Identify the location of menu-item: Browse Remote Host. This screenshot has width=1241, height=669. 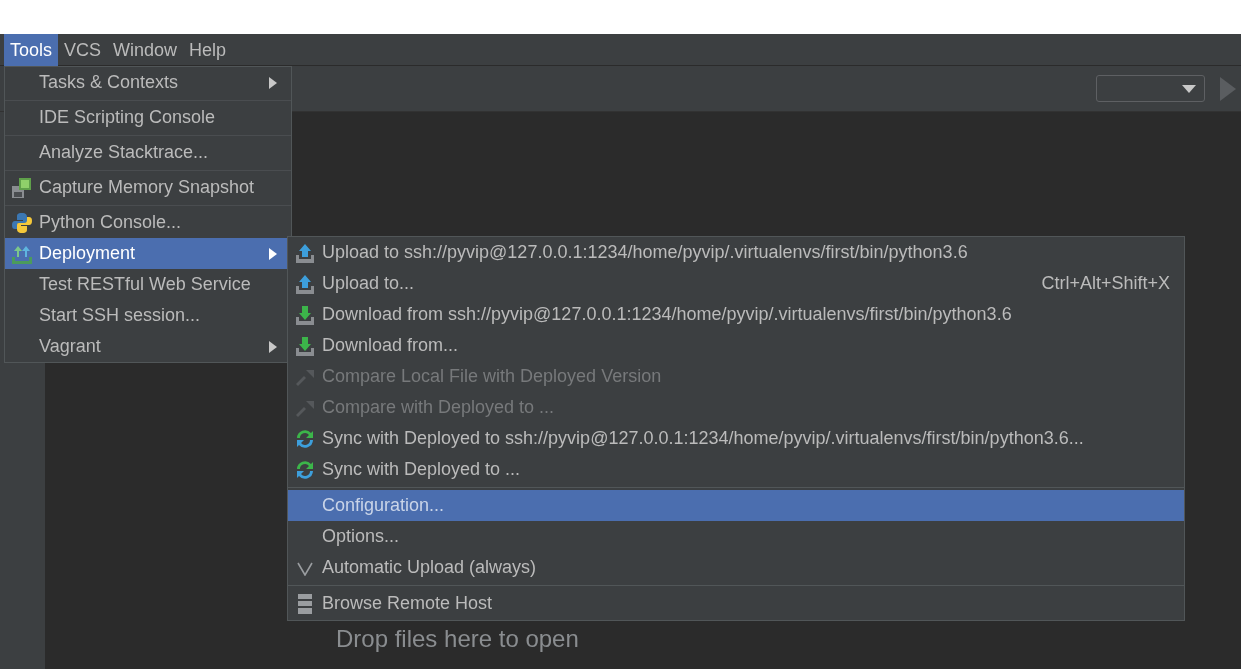
(736, 603).